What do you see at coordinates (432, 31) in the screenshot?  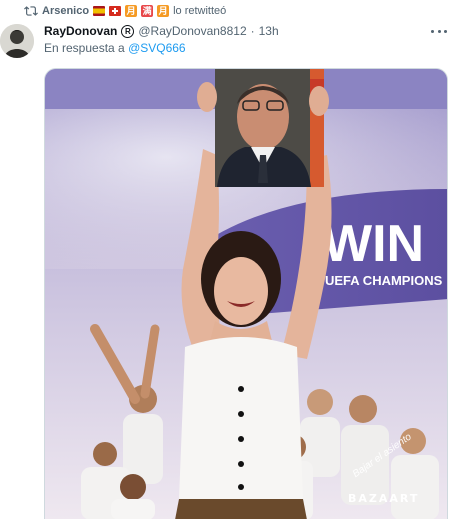 I see `more-dots-icon` at bounding box center [432, 31].